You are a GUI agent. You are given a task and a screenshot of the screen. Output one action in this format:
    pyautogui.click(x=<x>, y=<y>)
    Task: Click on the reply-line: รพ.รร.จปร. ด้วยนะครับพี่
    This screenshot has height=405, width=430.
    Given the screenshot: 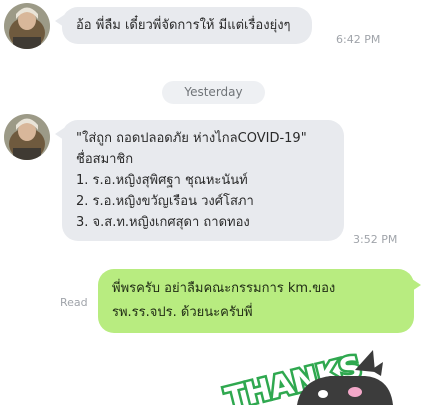 What is the action you would take?
    pyautogui.click(x=182, y=312)
    